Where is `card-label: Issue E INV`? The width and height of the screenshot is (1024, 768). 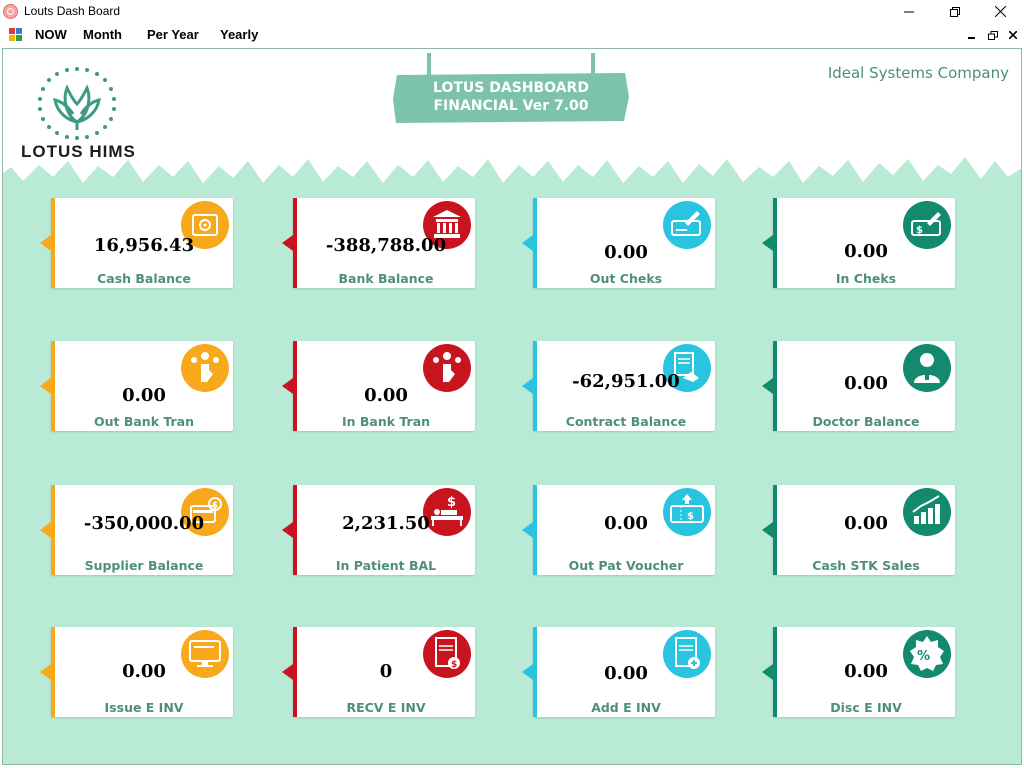
card-label: Issue E INV is located at coordinates (144, 707).